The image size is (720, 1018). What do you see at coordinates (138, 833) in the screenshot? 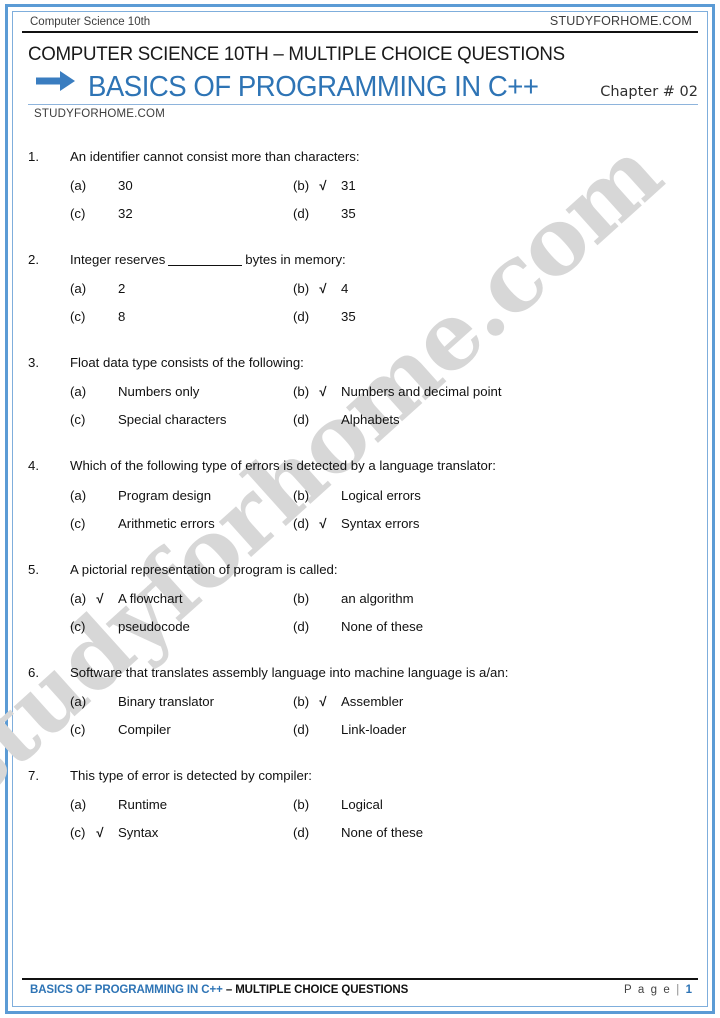
I see `option-text: Syntax` at bounding box center [138, 833].